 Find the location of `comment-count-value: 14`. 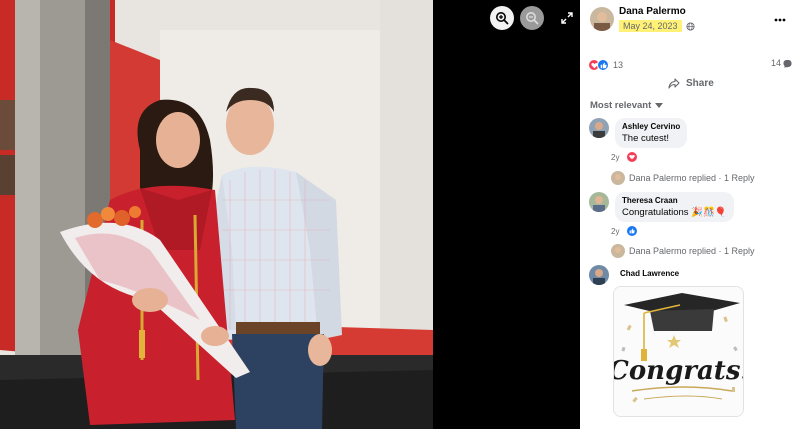

comment-count-value: 14 is located at coordinates (775, 63).